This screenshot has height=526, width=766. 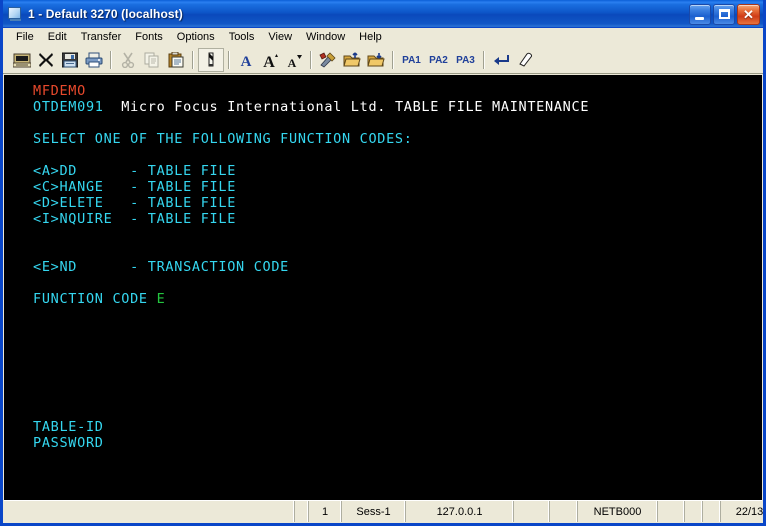 I want to click on terminal-row: FUNCTION CODE E, so click(x=397, y=299).